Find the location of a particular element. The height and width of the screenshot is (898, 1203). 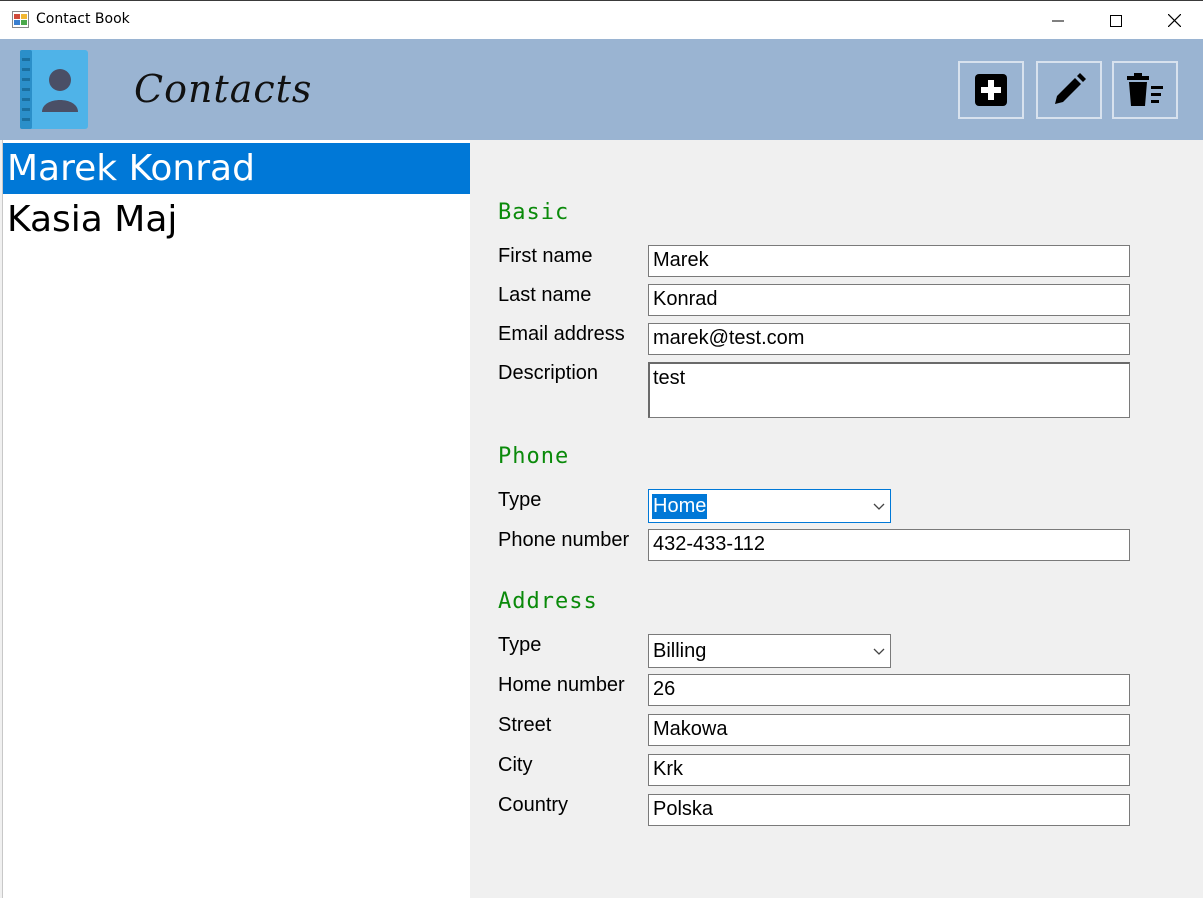

last-name-field: Konrad is located at coordinates (889, 300).